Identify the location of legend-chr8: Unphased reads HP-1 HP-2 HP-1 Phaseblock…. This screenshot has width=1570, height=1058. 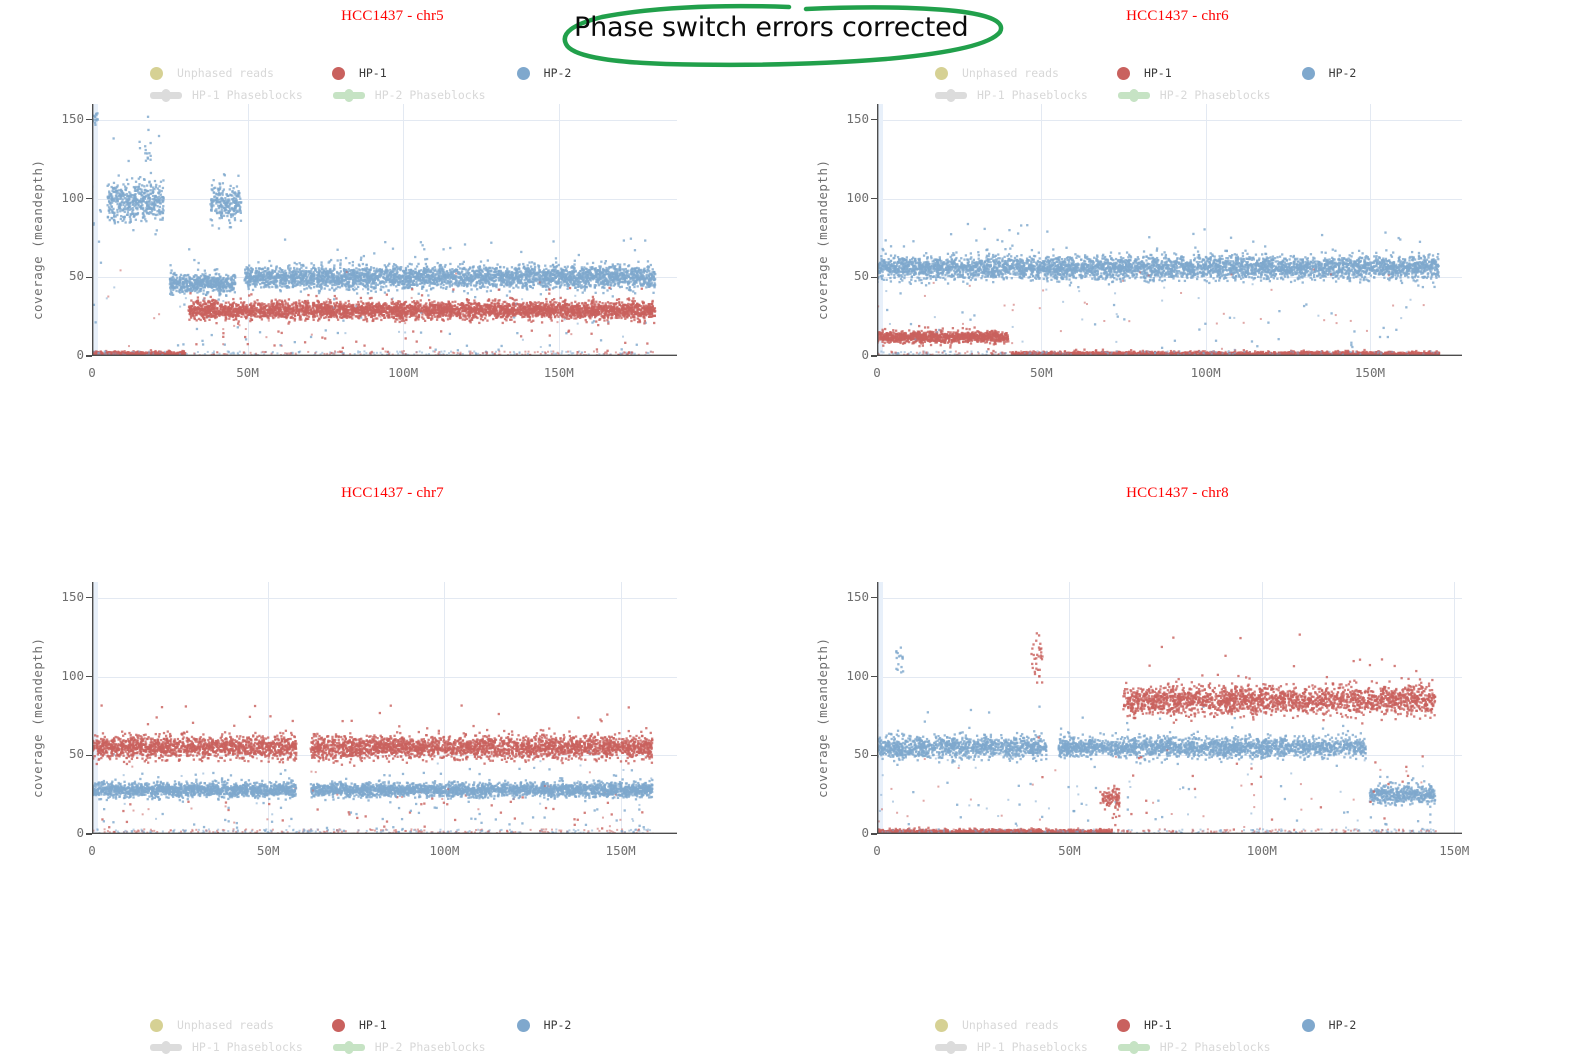
(1237, 1036).